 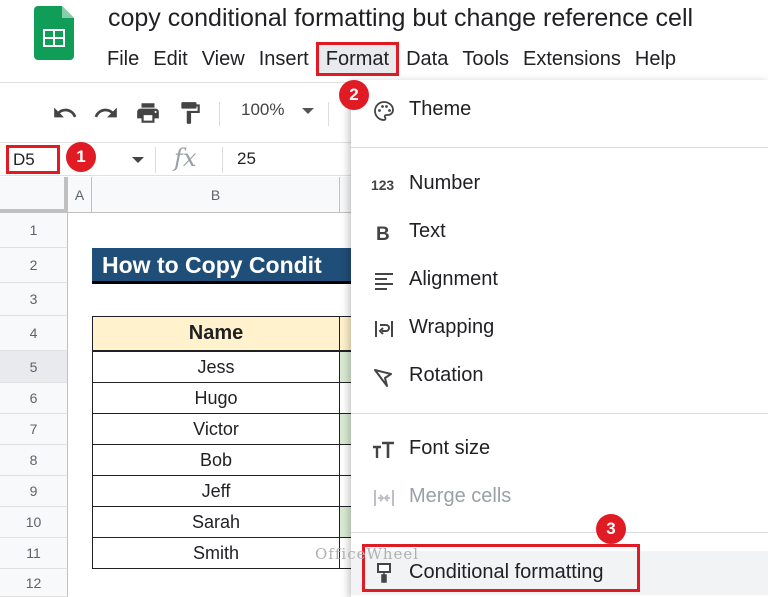 I want to click on column-header-b: B, so click(x=216, y=195).